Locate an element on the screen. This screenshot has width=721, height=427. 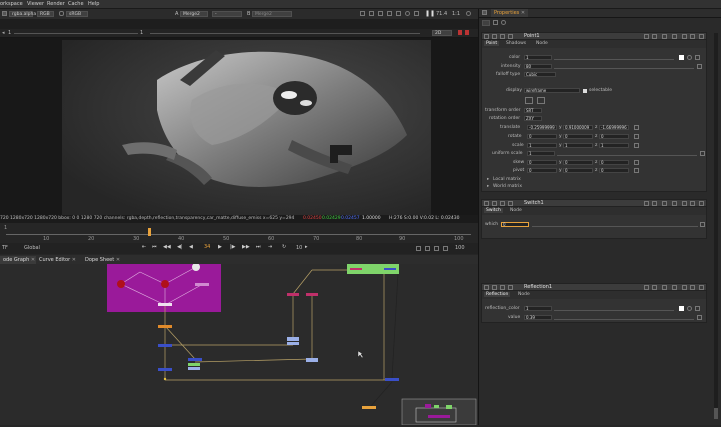
prev-frame-icon: ◀| is located at coordinates (180, 247).